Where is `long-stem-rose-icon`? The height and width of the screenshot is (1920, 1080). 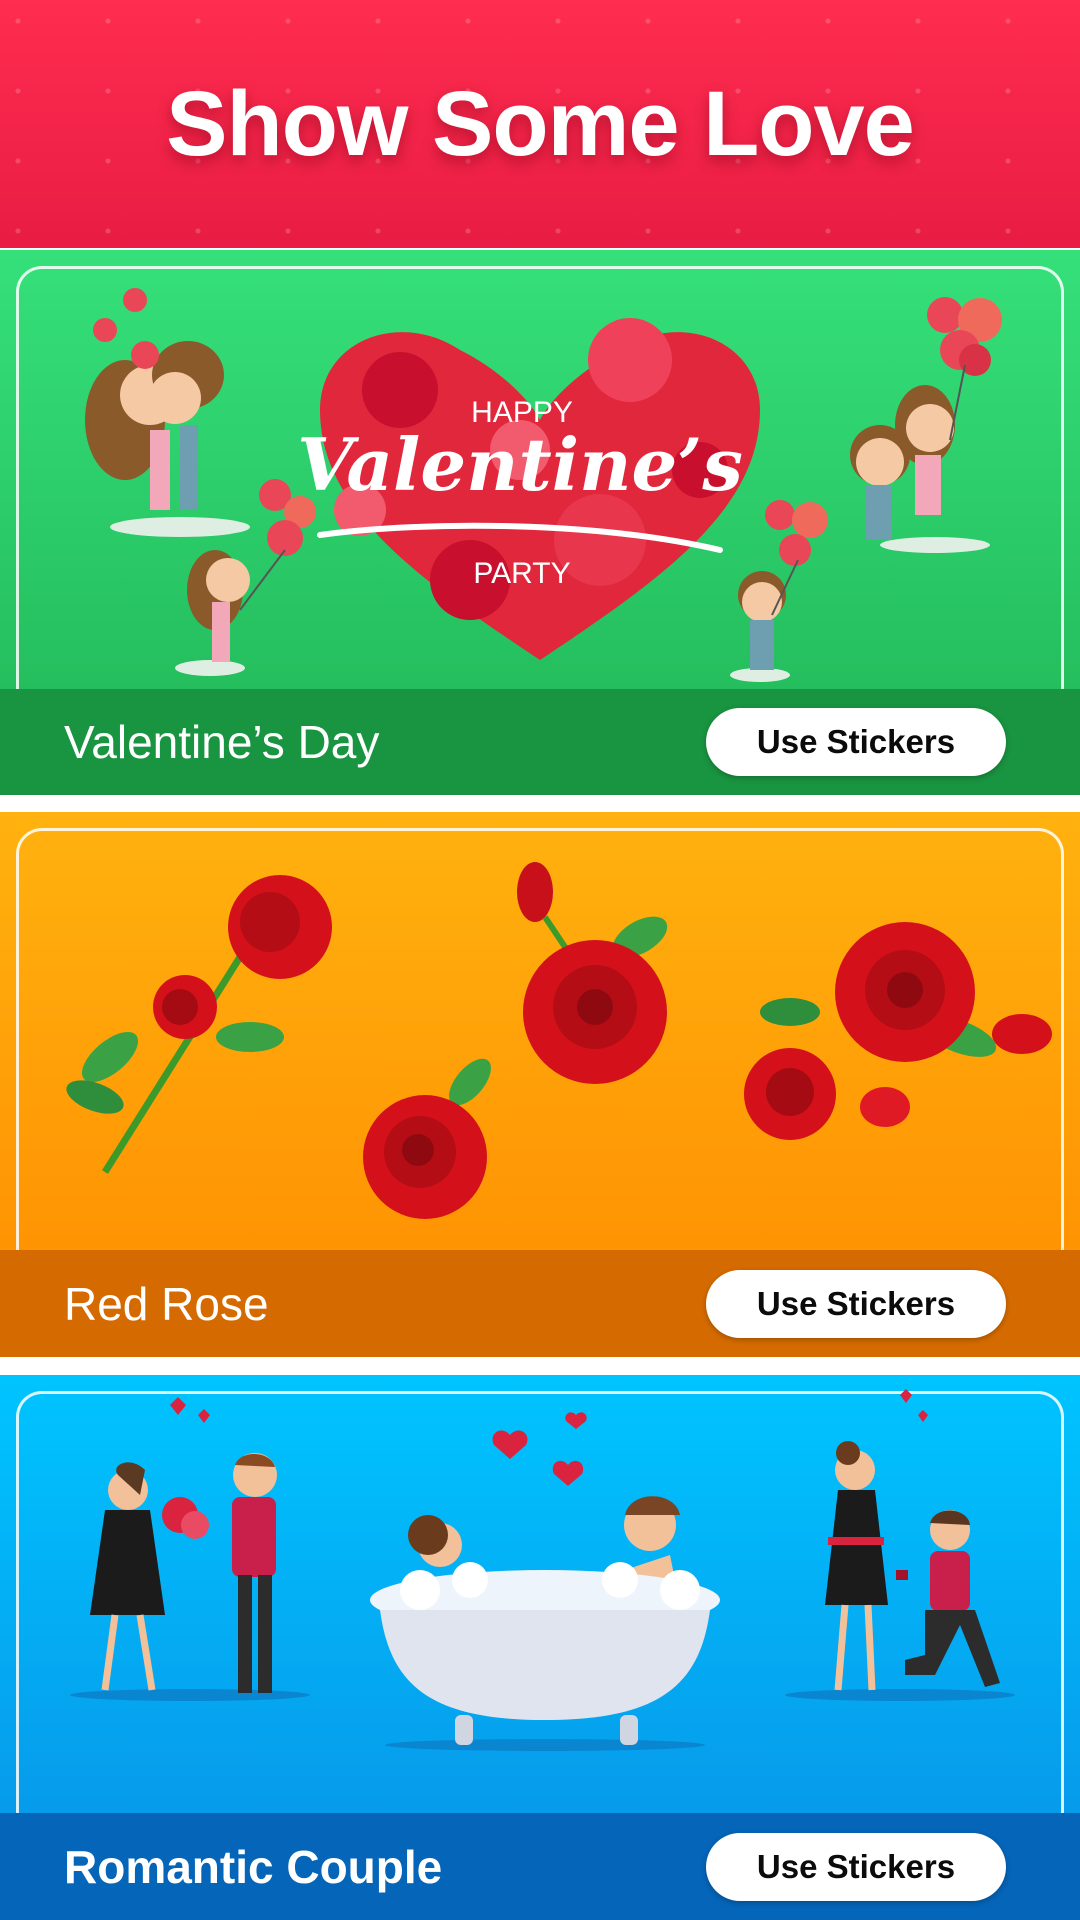
long-stem-rose-icon is located at coordinates (199, 1024).